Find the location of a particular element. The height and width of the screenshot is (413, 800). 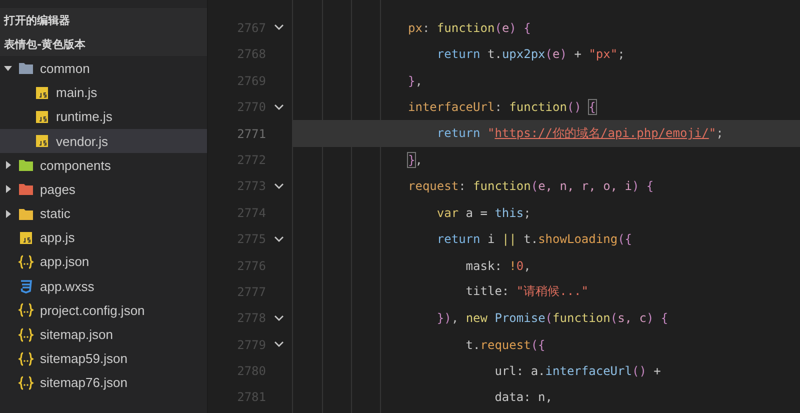

code-line: px: function(e) { is located at coordinates (469, 27).